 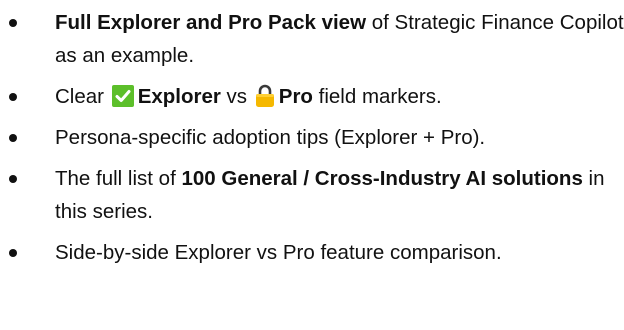 I want to click on explorer-label: Explorer, so click(x=179, y=96).